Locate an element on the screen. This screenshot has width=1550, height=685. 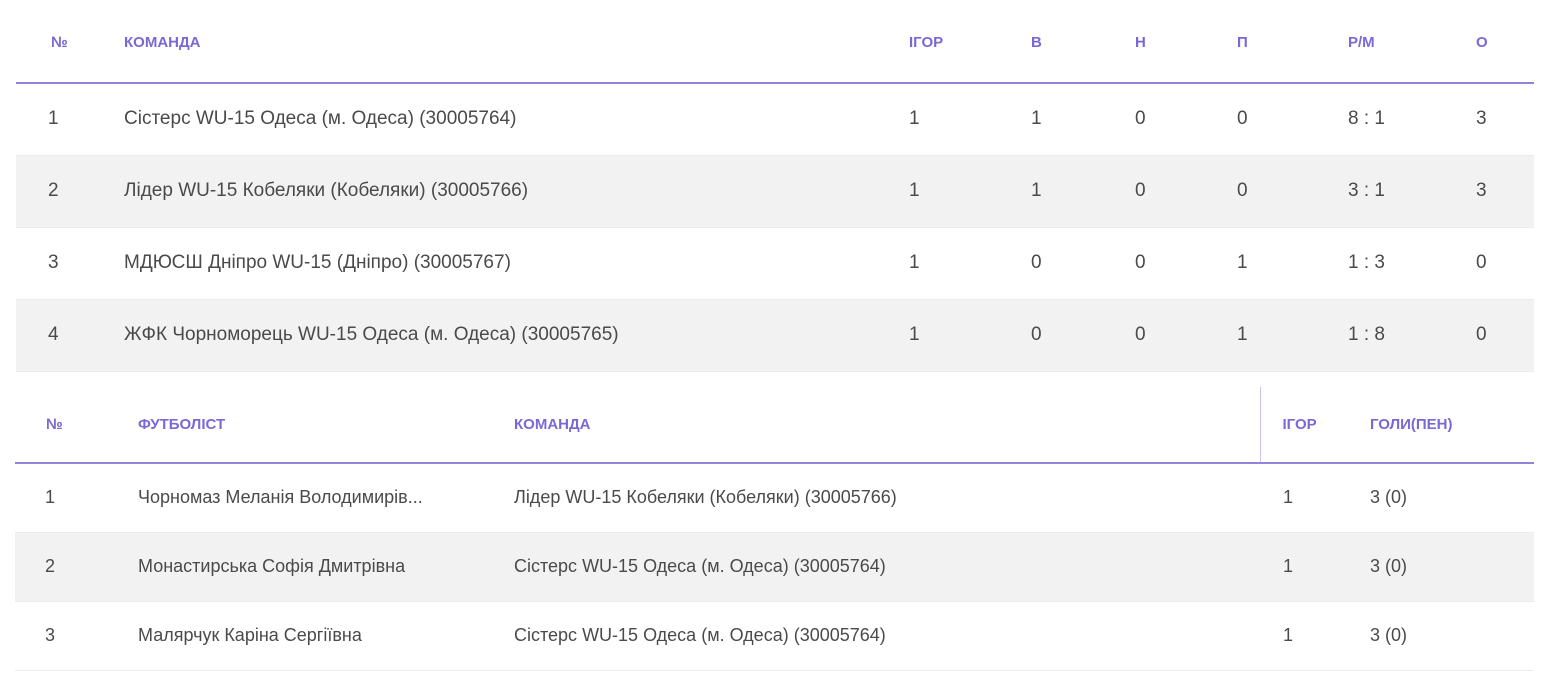
standings-header-row: № КОМАНДА ІГОР В Н П Р/М О is located at coordinates (775, 42).